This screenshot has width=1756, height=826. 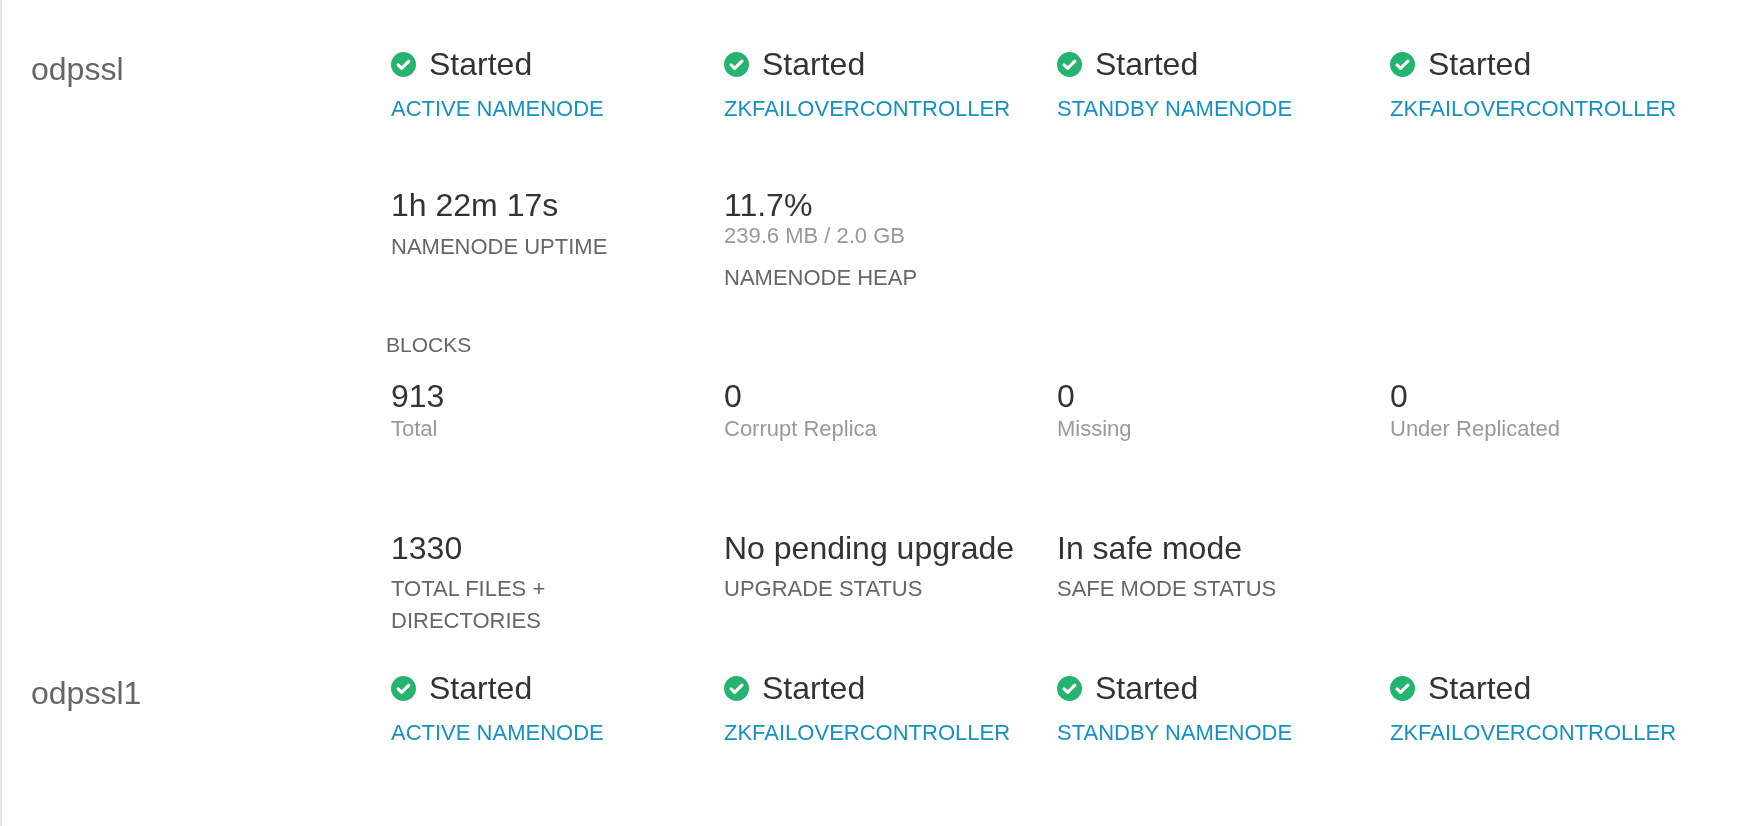 What do you see at coordinates (1475, 429) in the screenshot?
I see `block-label: Under Replicated` at bounding box center [1475, 429].